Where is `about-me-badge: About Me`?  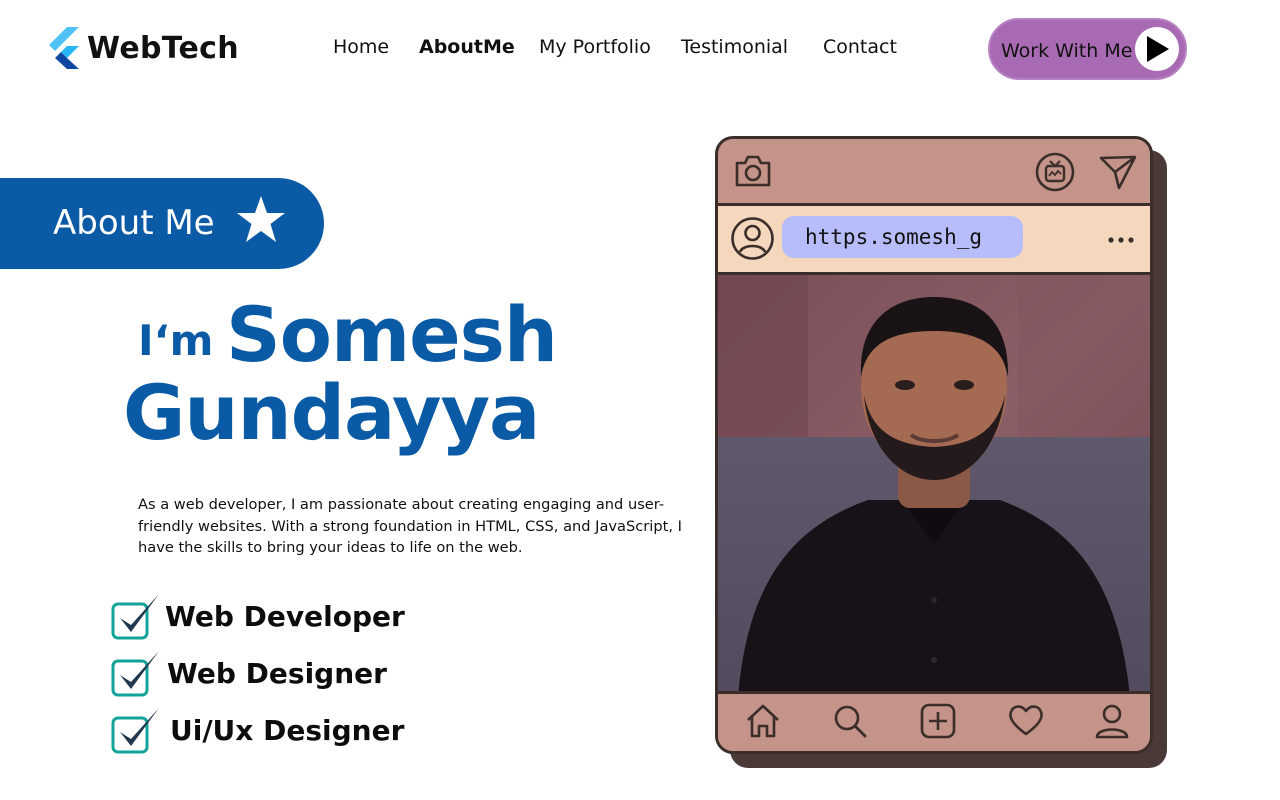
about-me-badge: About Me is located at coordinates (162, 223).